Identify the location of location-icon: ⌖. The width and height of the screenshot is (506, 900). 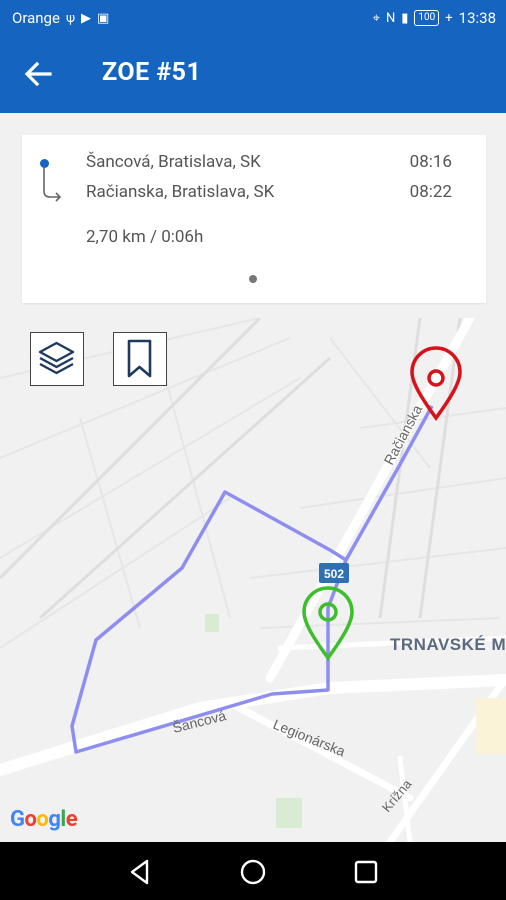
(376, 18).